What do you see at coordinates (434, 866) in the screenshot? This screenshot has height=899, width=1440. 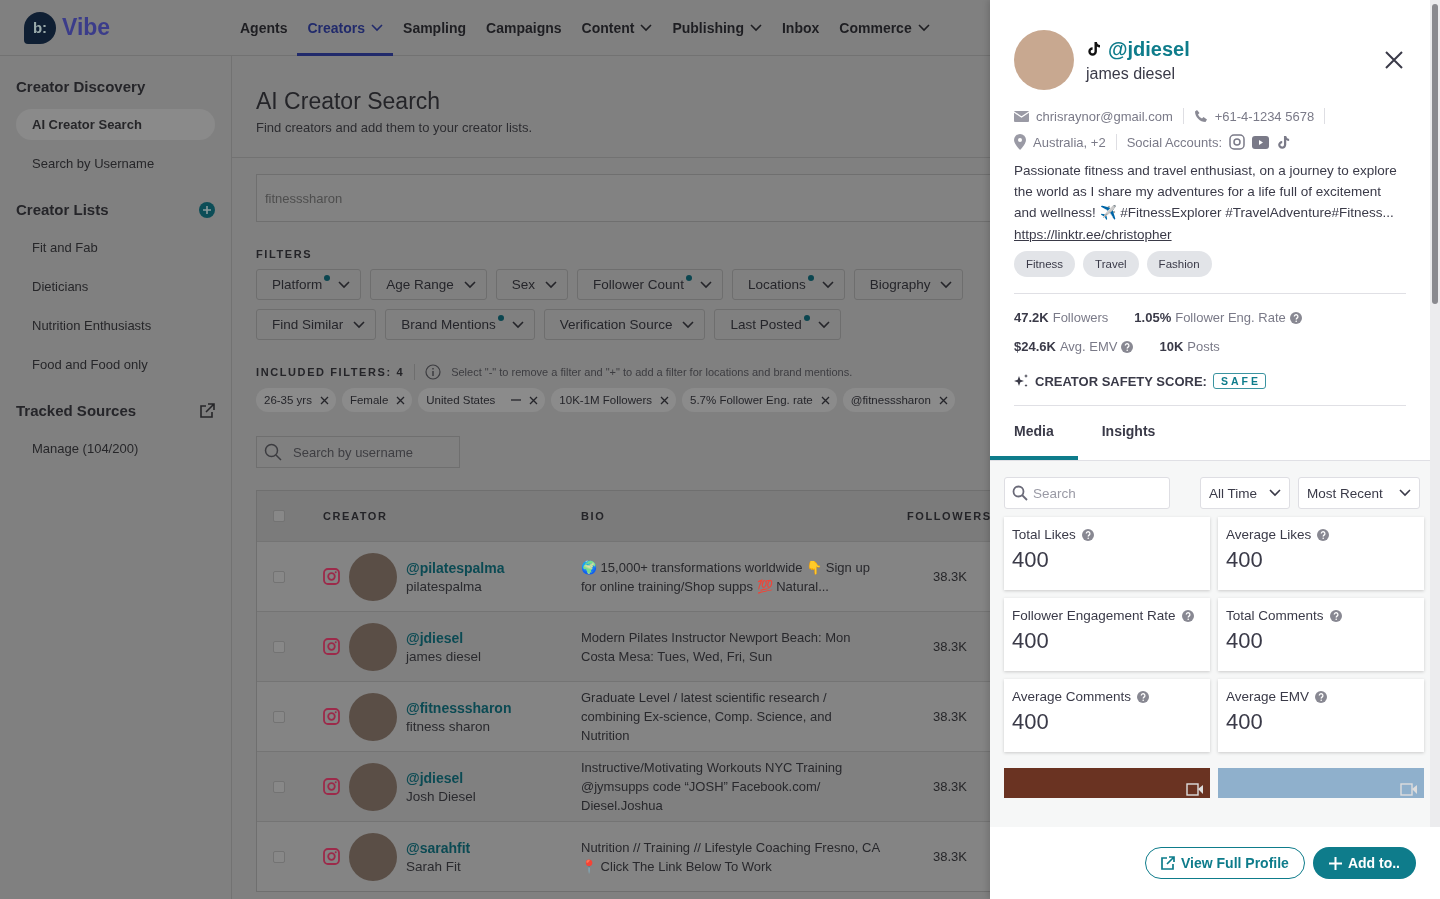 I see `creator-name: Sarah Fit` at bounding box center [434, 866].